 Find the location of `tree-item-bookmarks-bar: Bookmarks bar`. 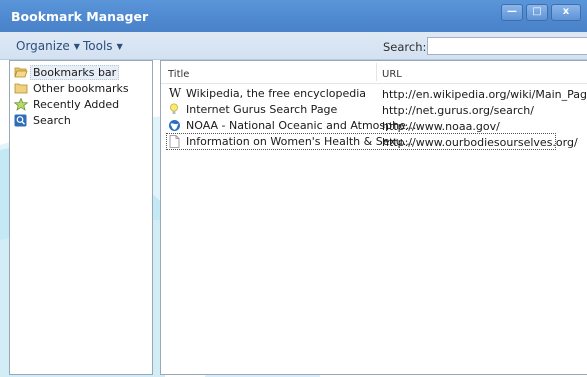

tree-item-bookmarks-bar: Bookmarks bar is located at coordinates (67, 72).